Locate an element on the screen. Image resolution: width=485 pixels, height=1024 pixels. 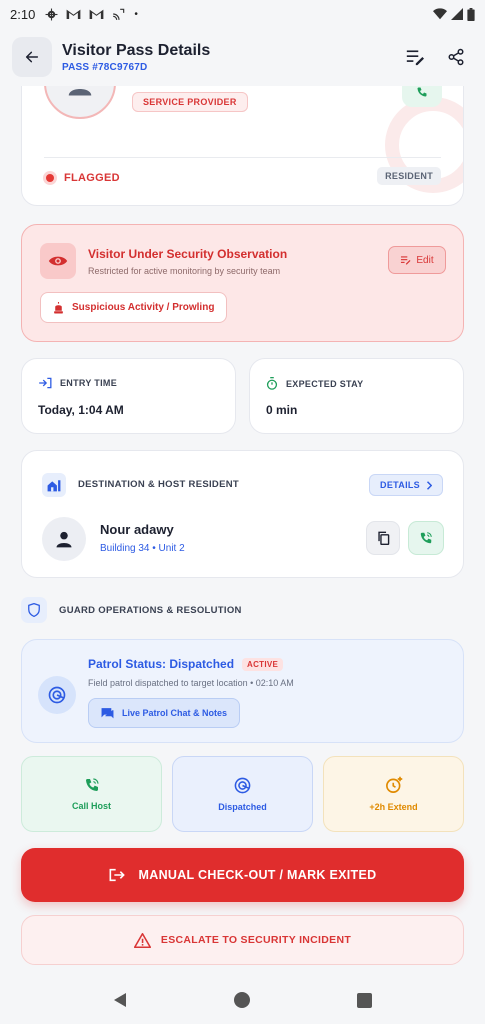
radar-icon-circle is located at coordinates (57, 695).